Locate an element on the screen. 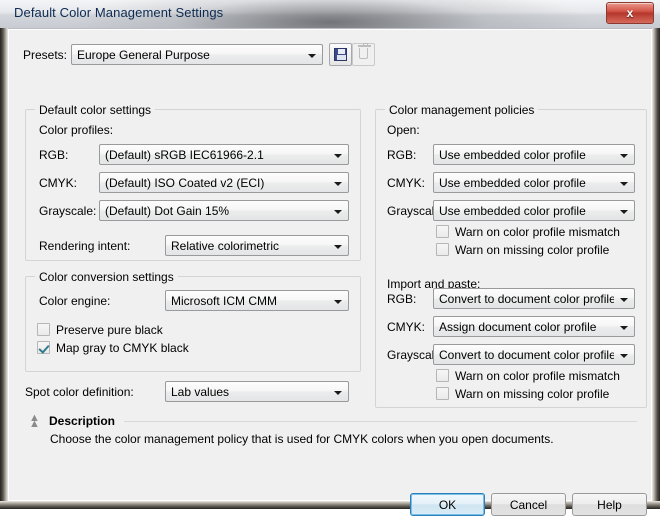 The image size is (660, 516). color-profiles-label: Color profiles: is located at coordinates (76, 130).